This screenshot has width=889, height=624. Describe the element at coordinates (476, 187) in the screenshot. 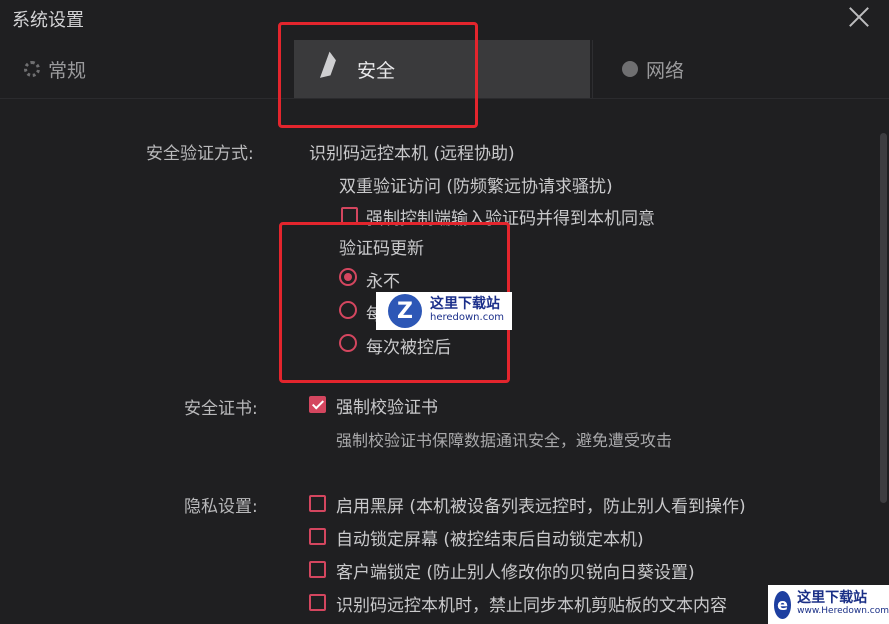

I see `double-verify-text: 双重验证访问 (防频繁远协请求骚扰)` at that location.